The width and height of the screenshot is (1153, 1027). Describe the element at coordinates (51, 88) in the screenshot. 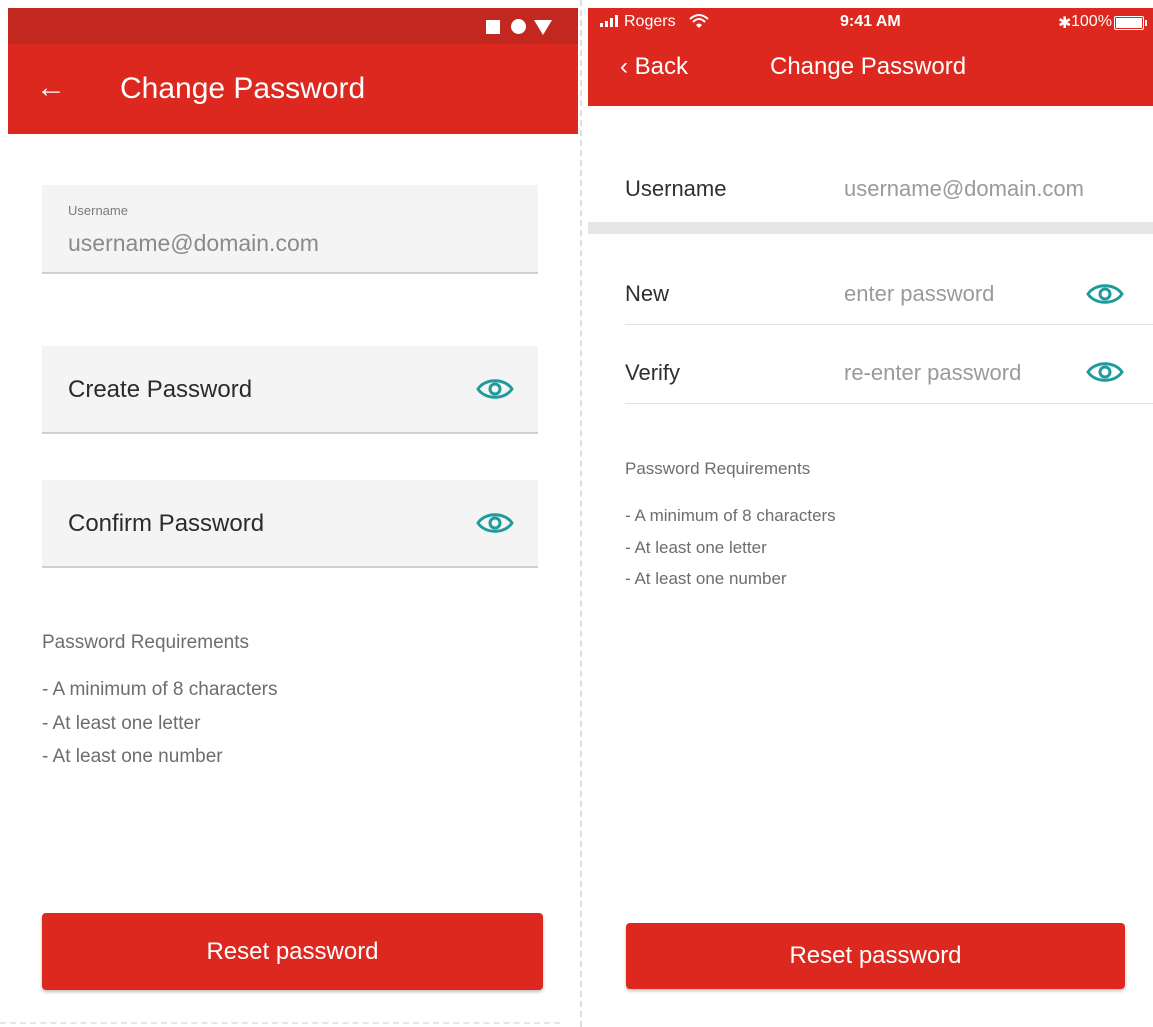

I see `back-arrow-icon: ←` at that location.